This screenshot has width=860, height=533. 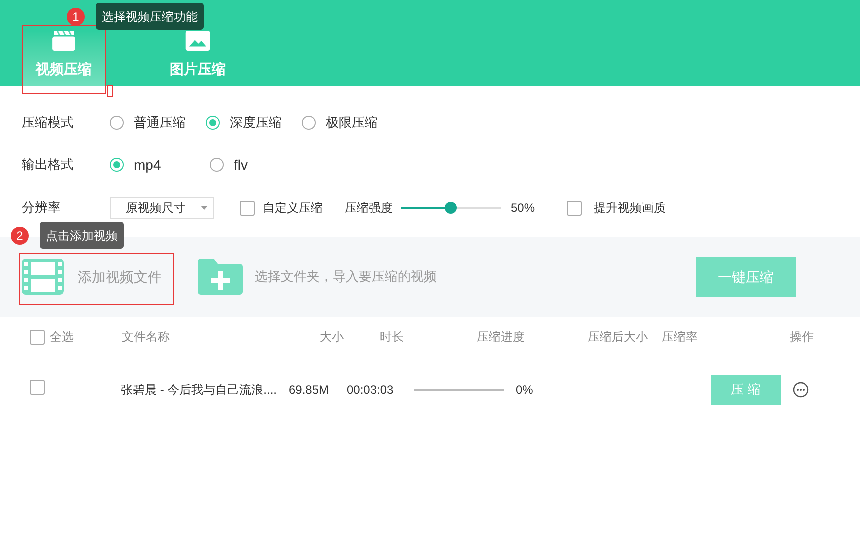 What do you see at coordinates (62, 337) in the screenshot?
I see `select-all-label: 全选` at bounding box center [62, 337].